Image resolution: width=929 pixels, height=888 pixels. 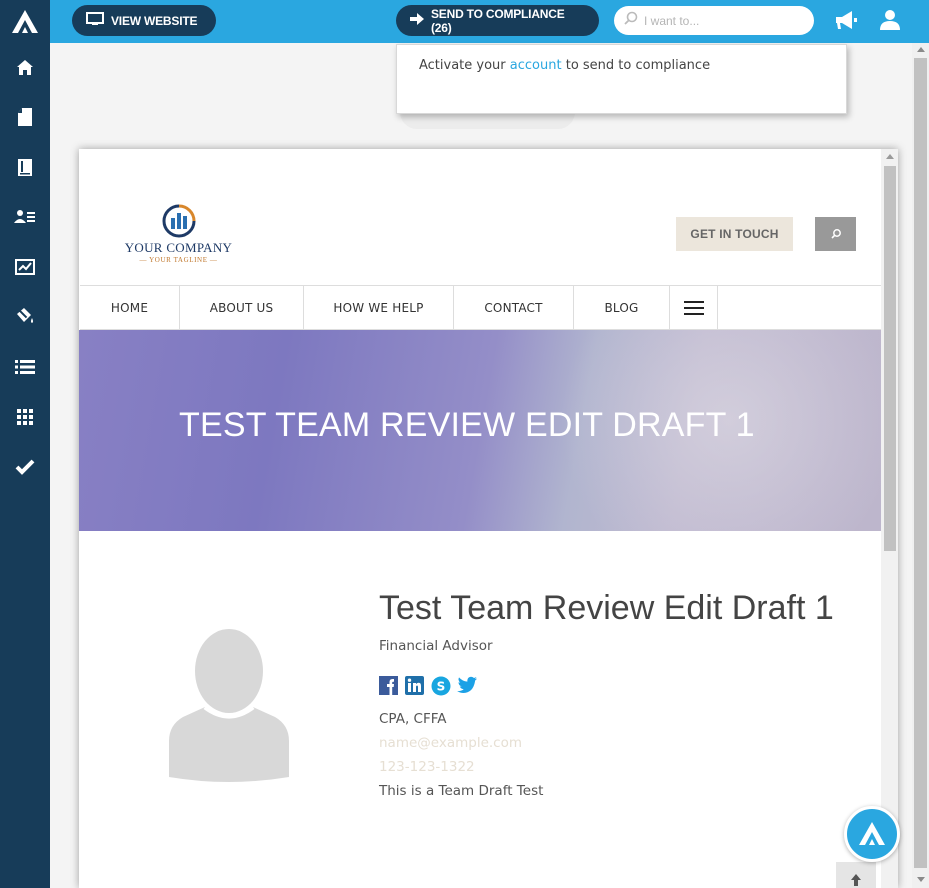 I want to click on page-scrollbar, so click(x=920, y=465).